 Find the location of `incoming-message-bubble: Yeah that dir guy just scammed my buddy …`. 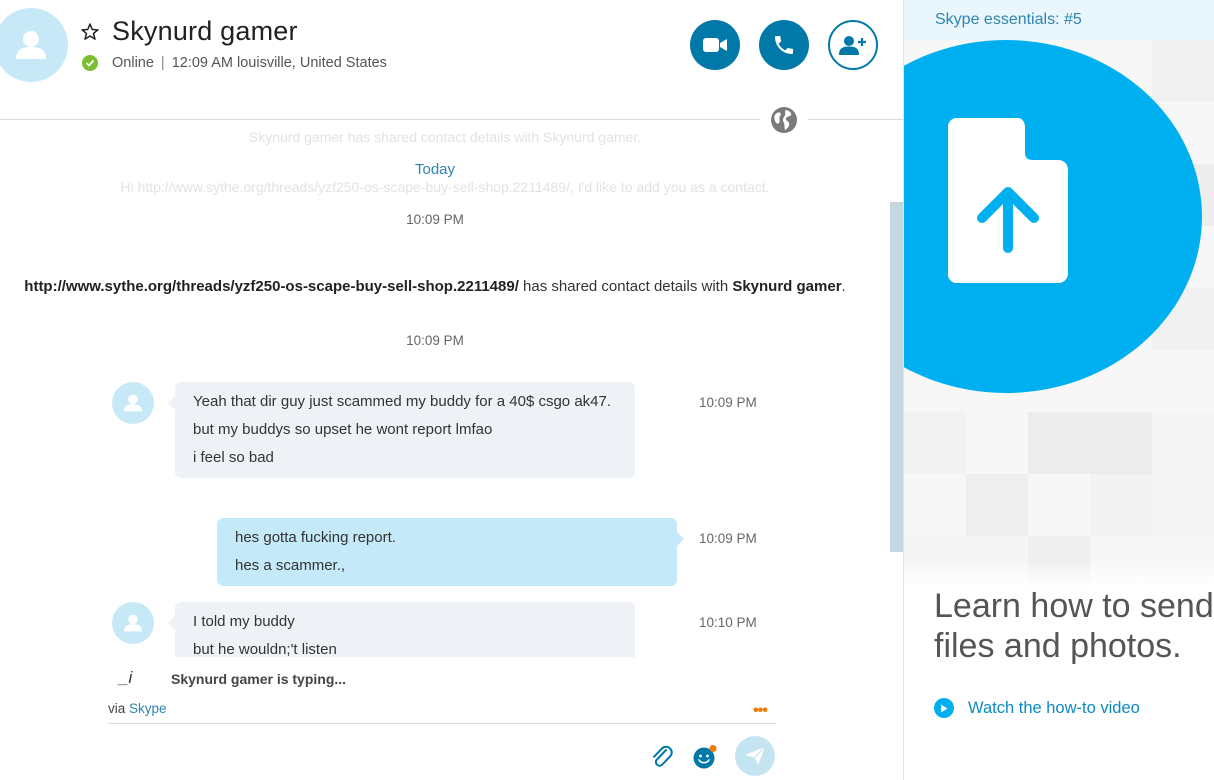

incoming-message-bubble: Yeah that dir guy just scammed my buddy … is located at coordinates (401, 430).